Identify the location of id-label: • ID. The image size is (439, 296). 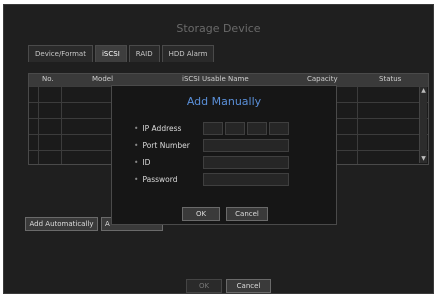
(142, 162).